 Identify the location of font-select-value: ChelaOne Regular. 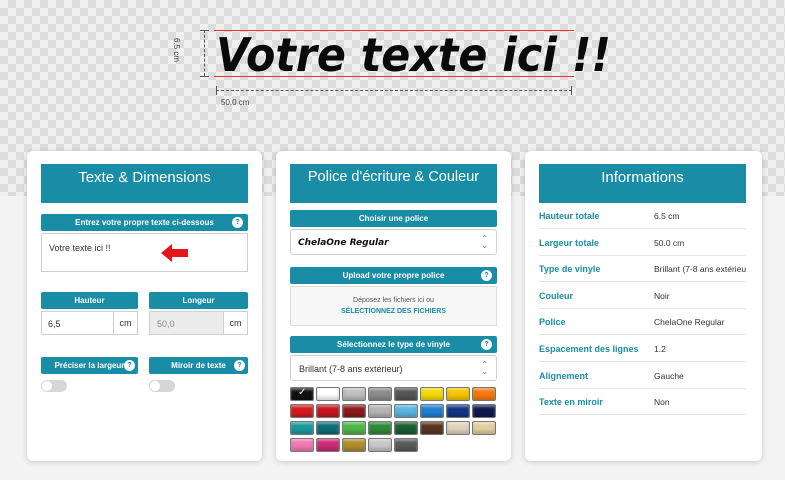
(343, 243).